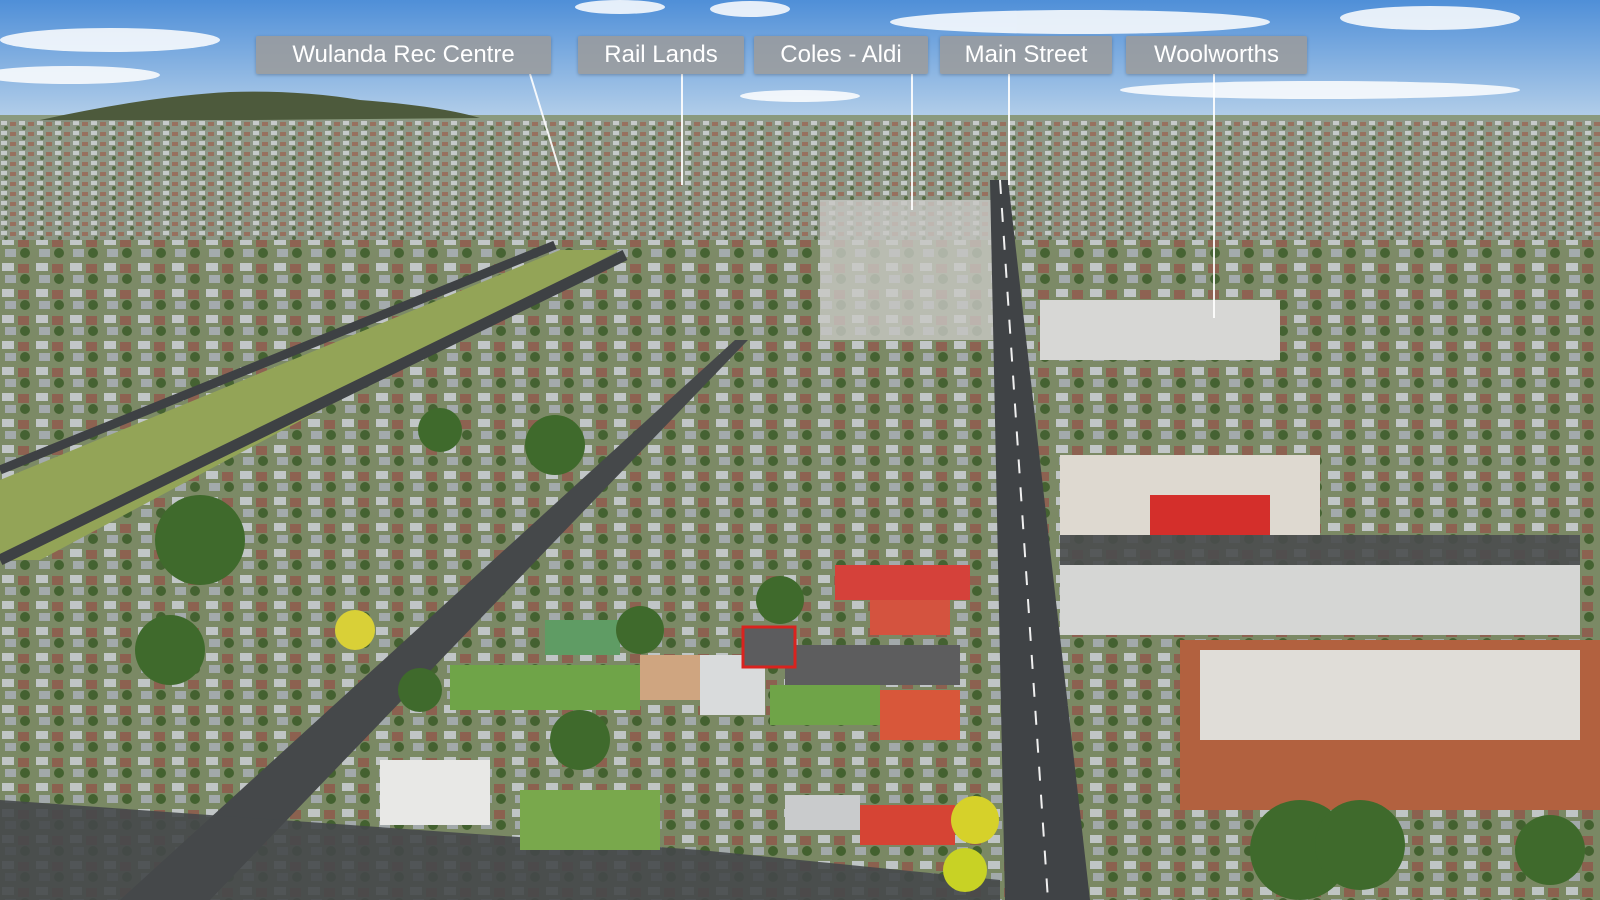  I want to click on label-wulanda-rec-centre: Wulanda Rec Centre, so click(403, 55).